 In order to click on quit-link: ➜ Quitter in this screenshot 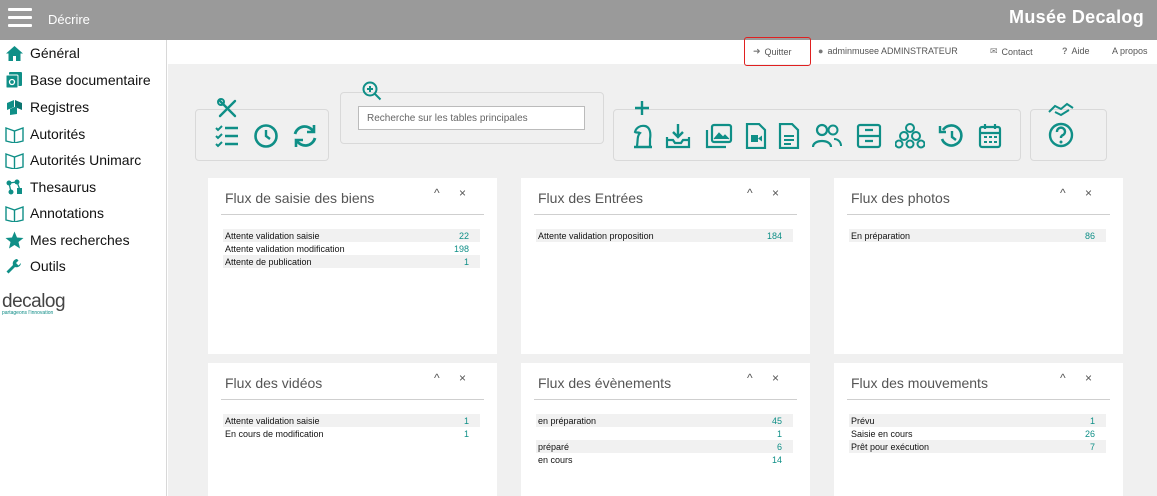, I will do `click(772, 51)`.